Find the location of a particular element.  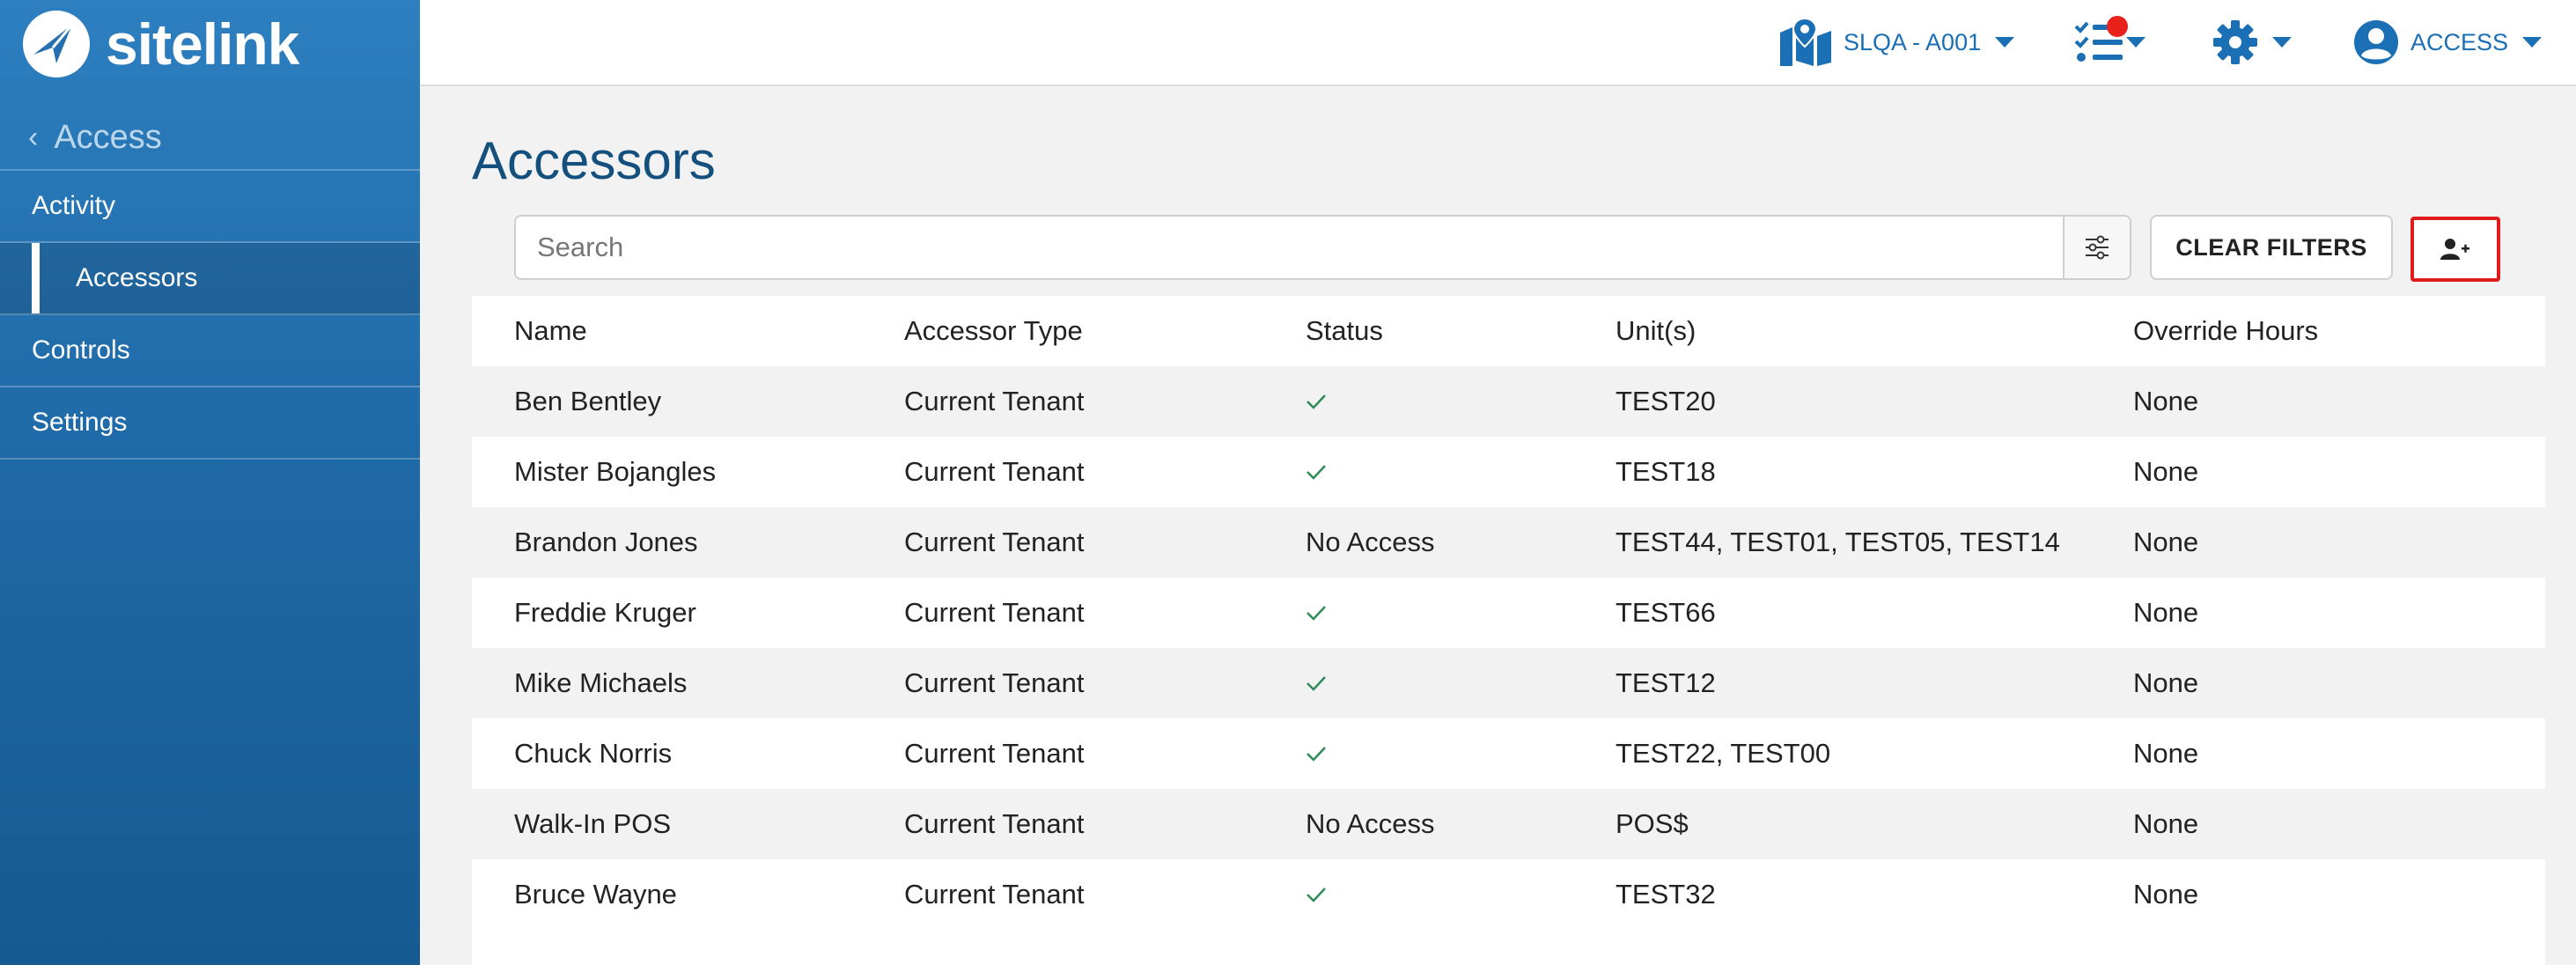

sidebar-item-accessors: Accessors is located at coordinates (210, 279).